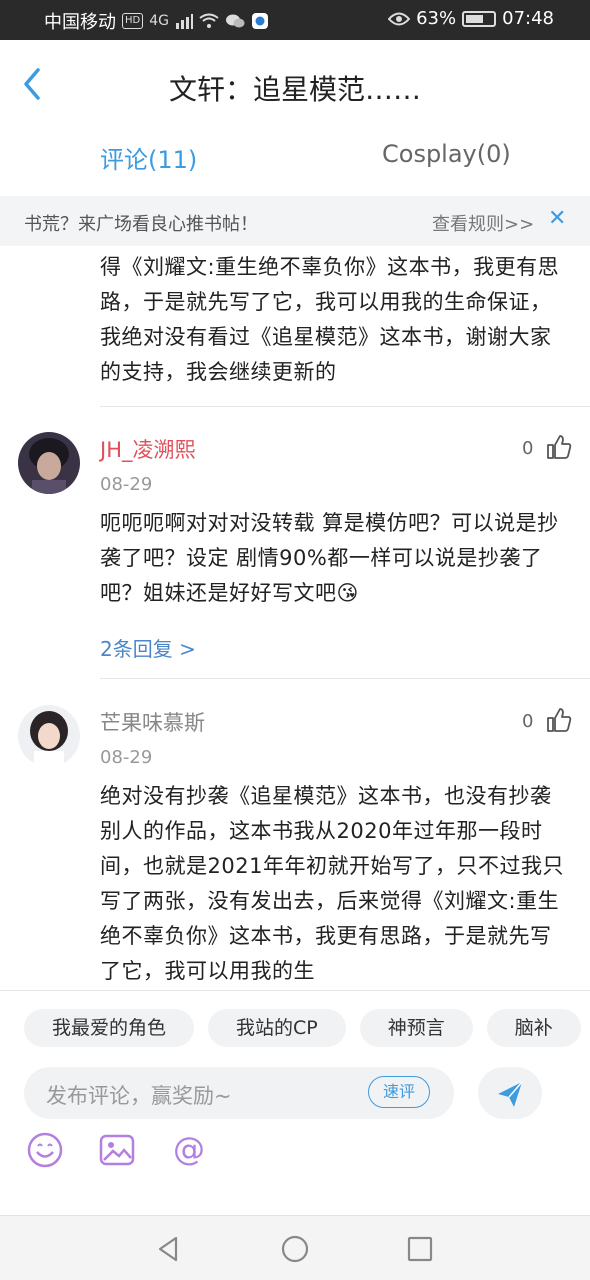 The height and width of the screenshot is (1280, 590). What do you see at coordinates (260, 21) in the screenshot?
I see `app-icon` at bounding box center [260, 21].